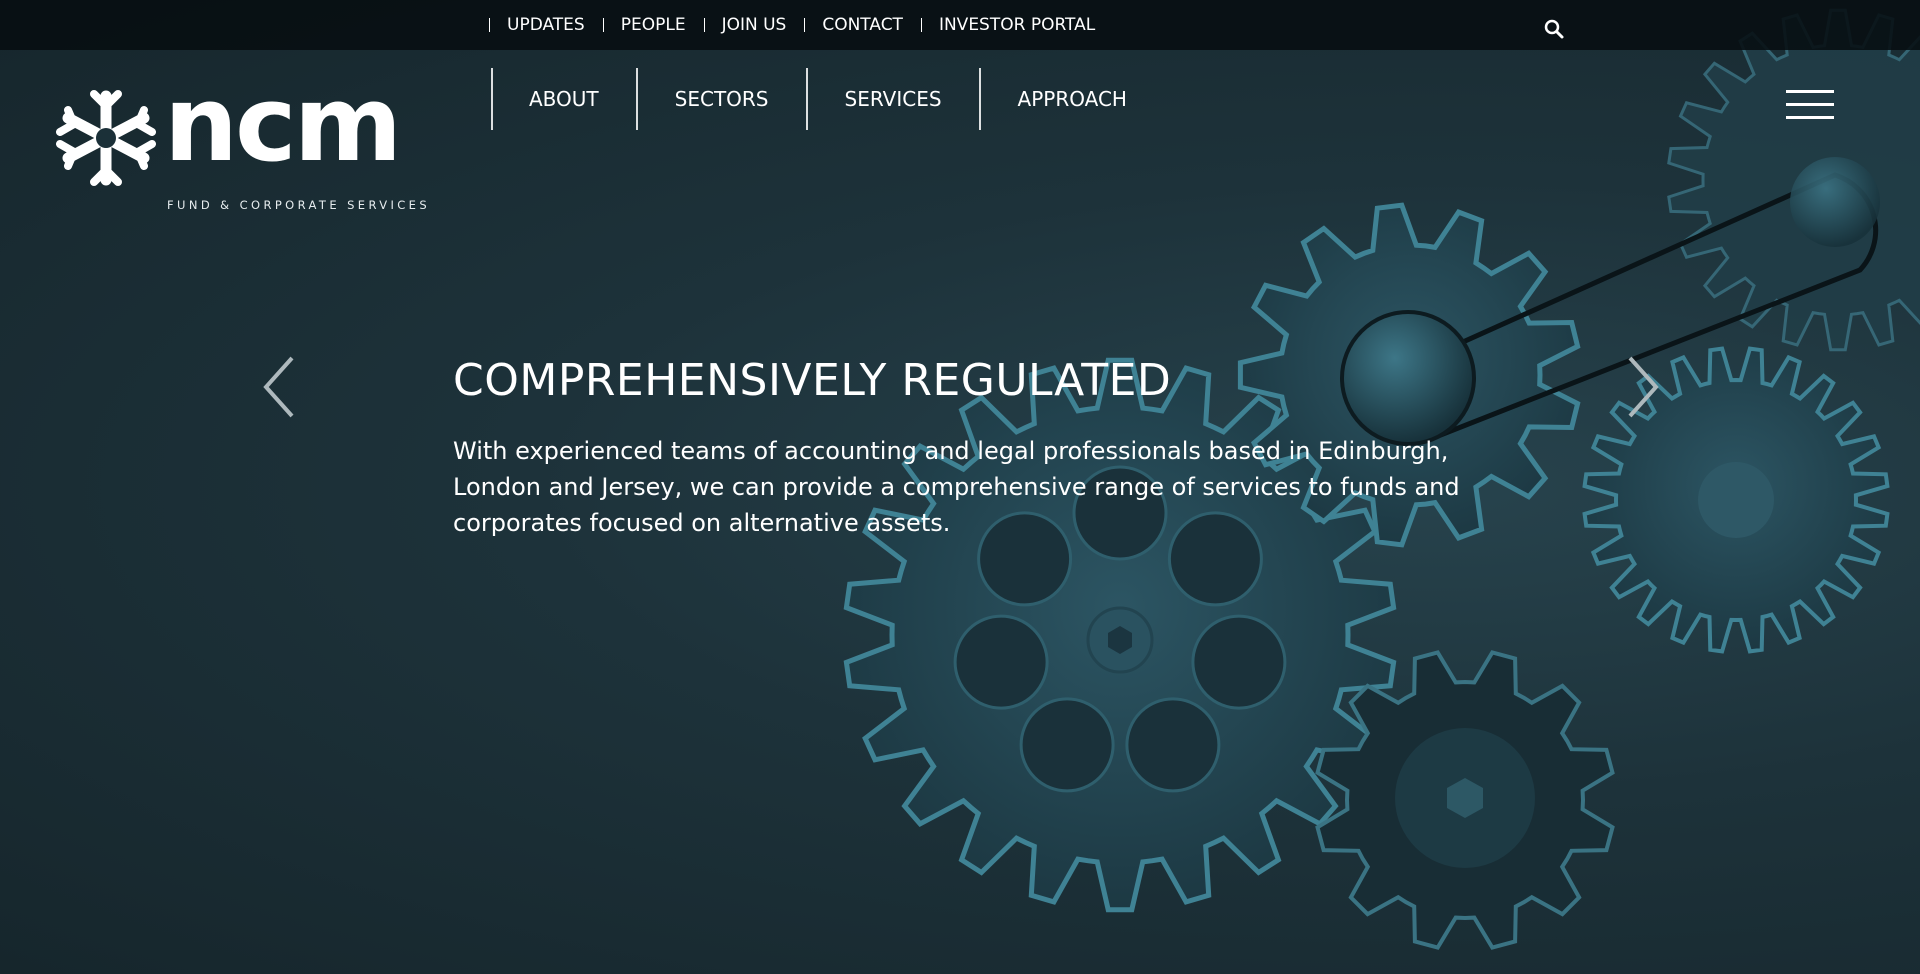 Image resolution: width=1920 pixels, height=974 pixels. I want to click on hamburger-menu-button, so click(1810, 105).